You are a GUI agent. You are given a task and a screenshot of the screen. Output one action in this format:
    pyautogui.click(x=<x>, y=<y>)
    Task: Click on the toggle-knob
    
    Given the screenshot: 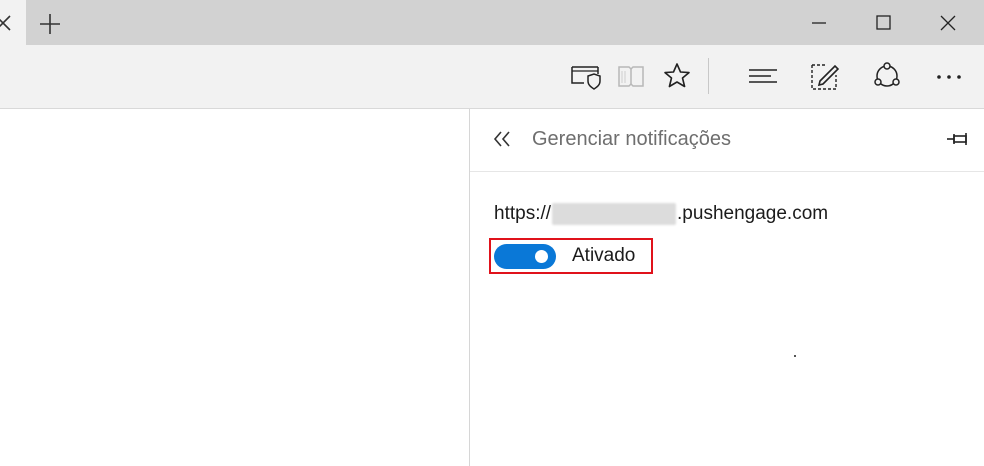 What is the action you would take?
    pyautogui.click(x=541, y=256)
    